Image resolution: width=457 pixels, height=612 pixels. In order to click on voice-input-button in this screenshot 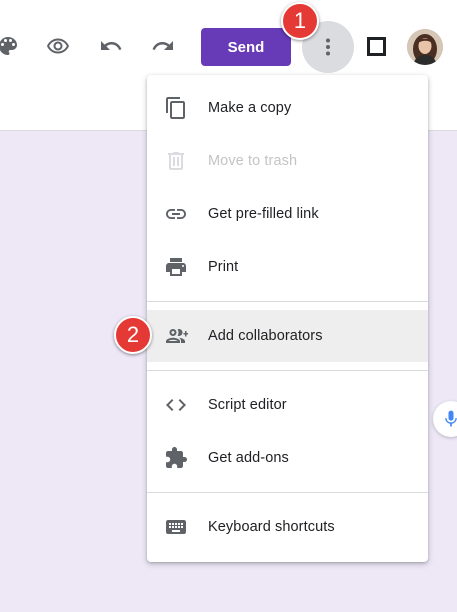, I will do `click(445, 419)`.